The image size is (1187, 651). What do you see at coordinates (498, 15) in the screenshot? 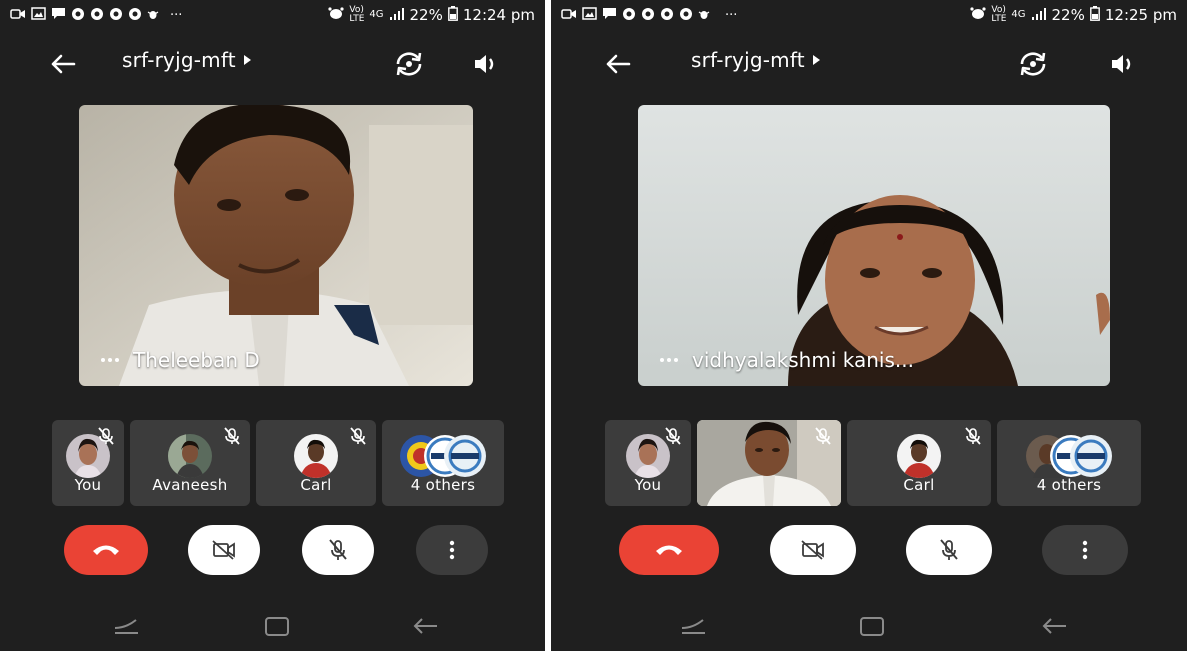
I see `clock: 12:24 pm` at bounding box center [498, 15].